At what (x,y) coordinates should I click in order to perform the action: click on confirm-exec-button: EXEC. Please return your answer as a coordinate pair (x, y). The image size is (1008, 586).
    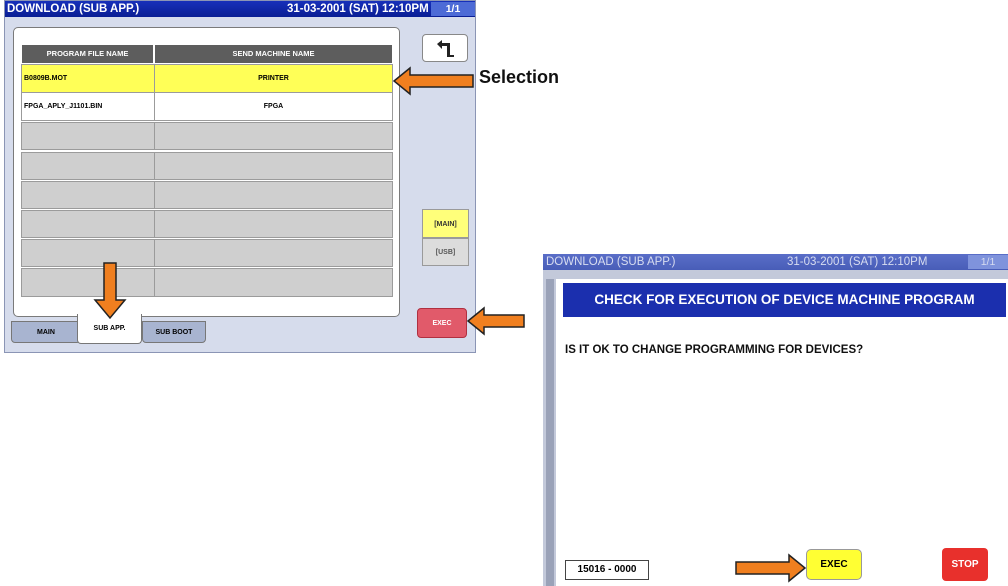
    Looking at the image, I should click on (834, 564).